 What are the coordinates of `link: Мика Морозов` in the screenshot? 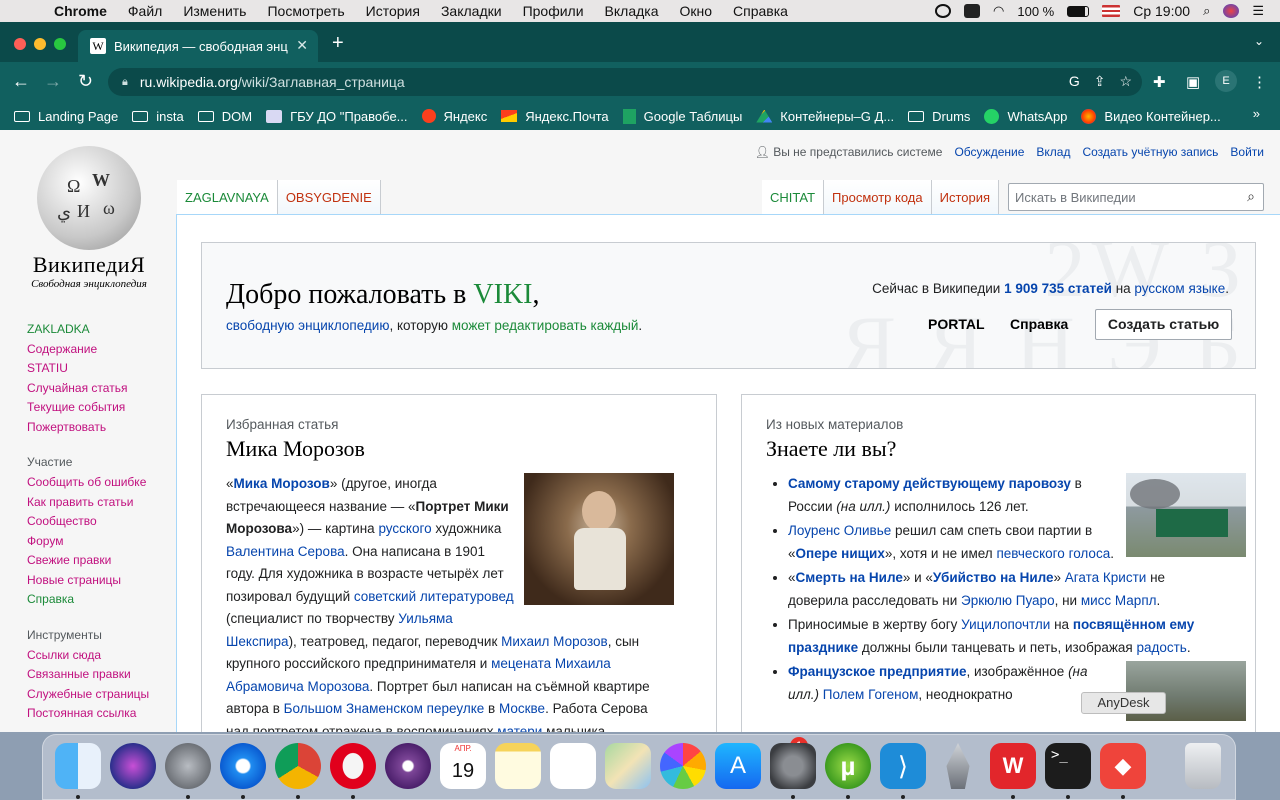 It's located at (282, 483).